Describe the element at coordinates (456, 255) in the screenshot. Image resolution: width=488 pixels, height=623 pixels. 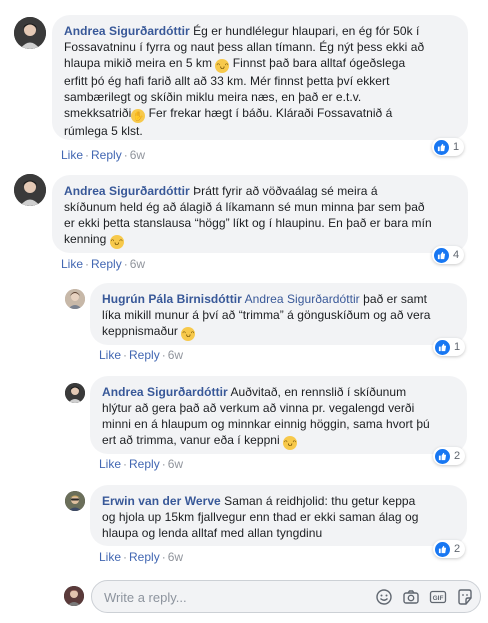
I see `reaction-count-value: 4` at that location.